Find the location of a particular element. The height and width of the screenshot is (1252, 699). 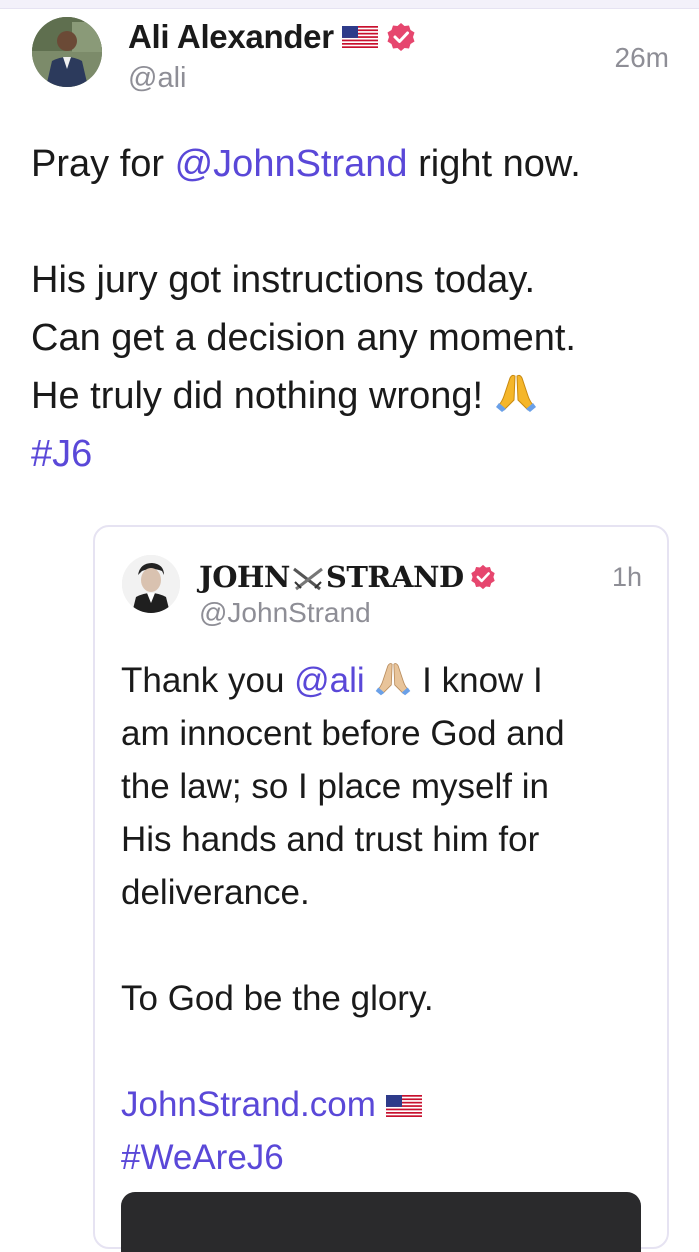

post-line-4: He truly did nothing wrong! is located at coordinates (356, 396).